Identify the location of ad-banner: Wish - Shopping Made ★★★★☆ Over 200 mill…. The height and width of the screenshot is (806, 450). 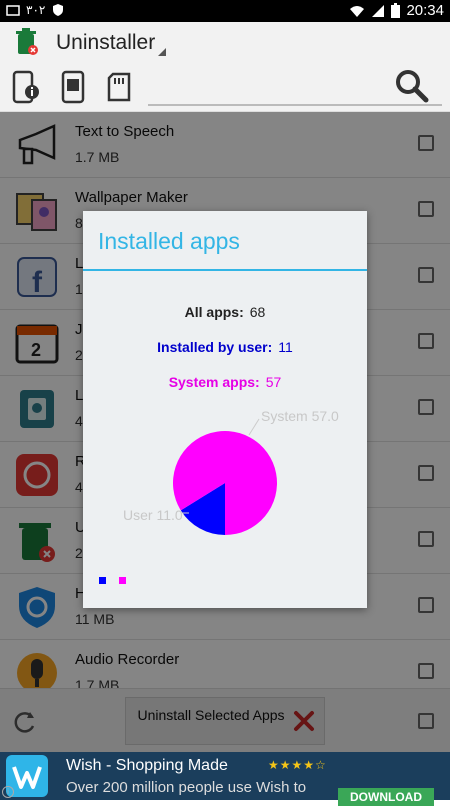
(225, 779).